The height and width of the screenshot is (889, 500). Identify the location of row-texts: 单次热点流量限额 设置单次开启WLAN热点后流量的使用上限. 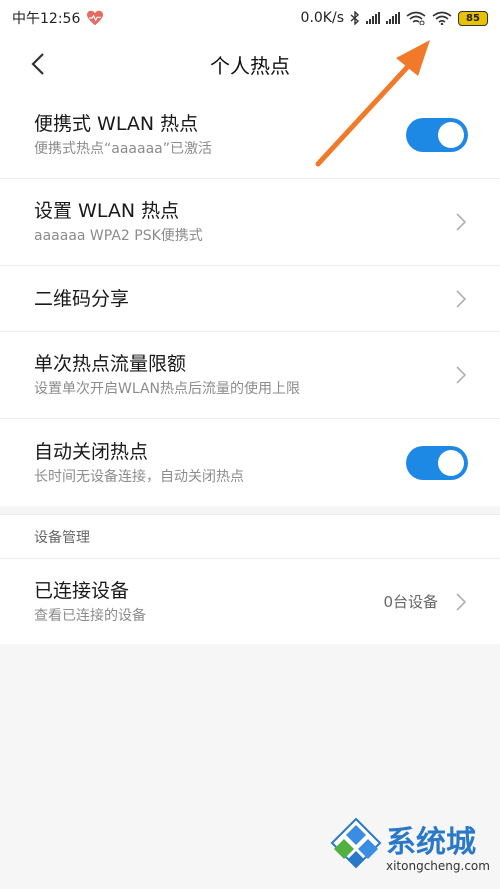
(244, 375).